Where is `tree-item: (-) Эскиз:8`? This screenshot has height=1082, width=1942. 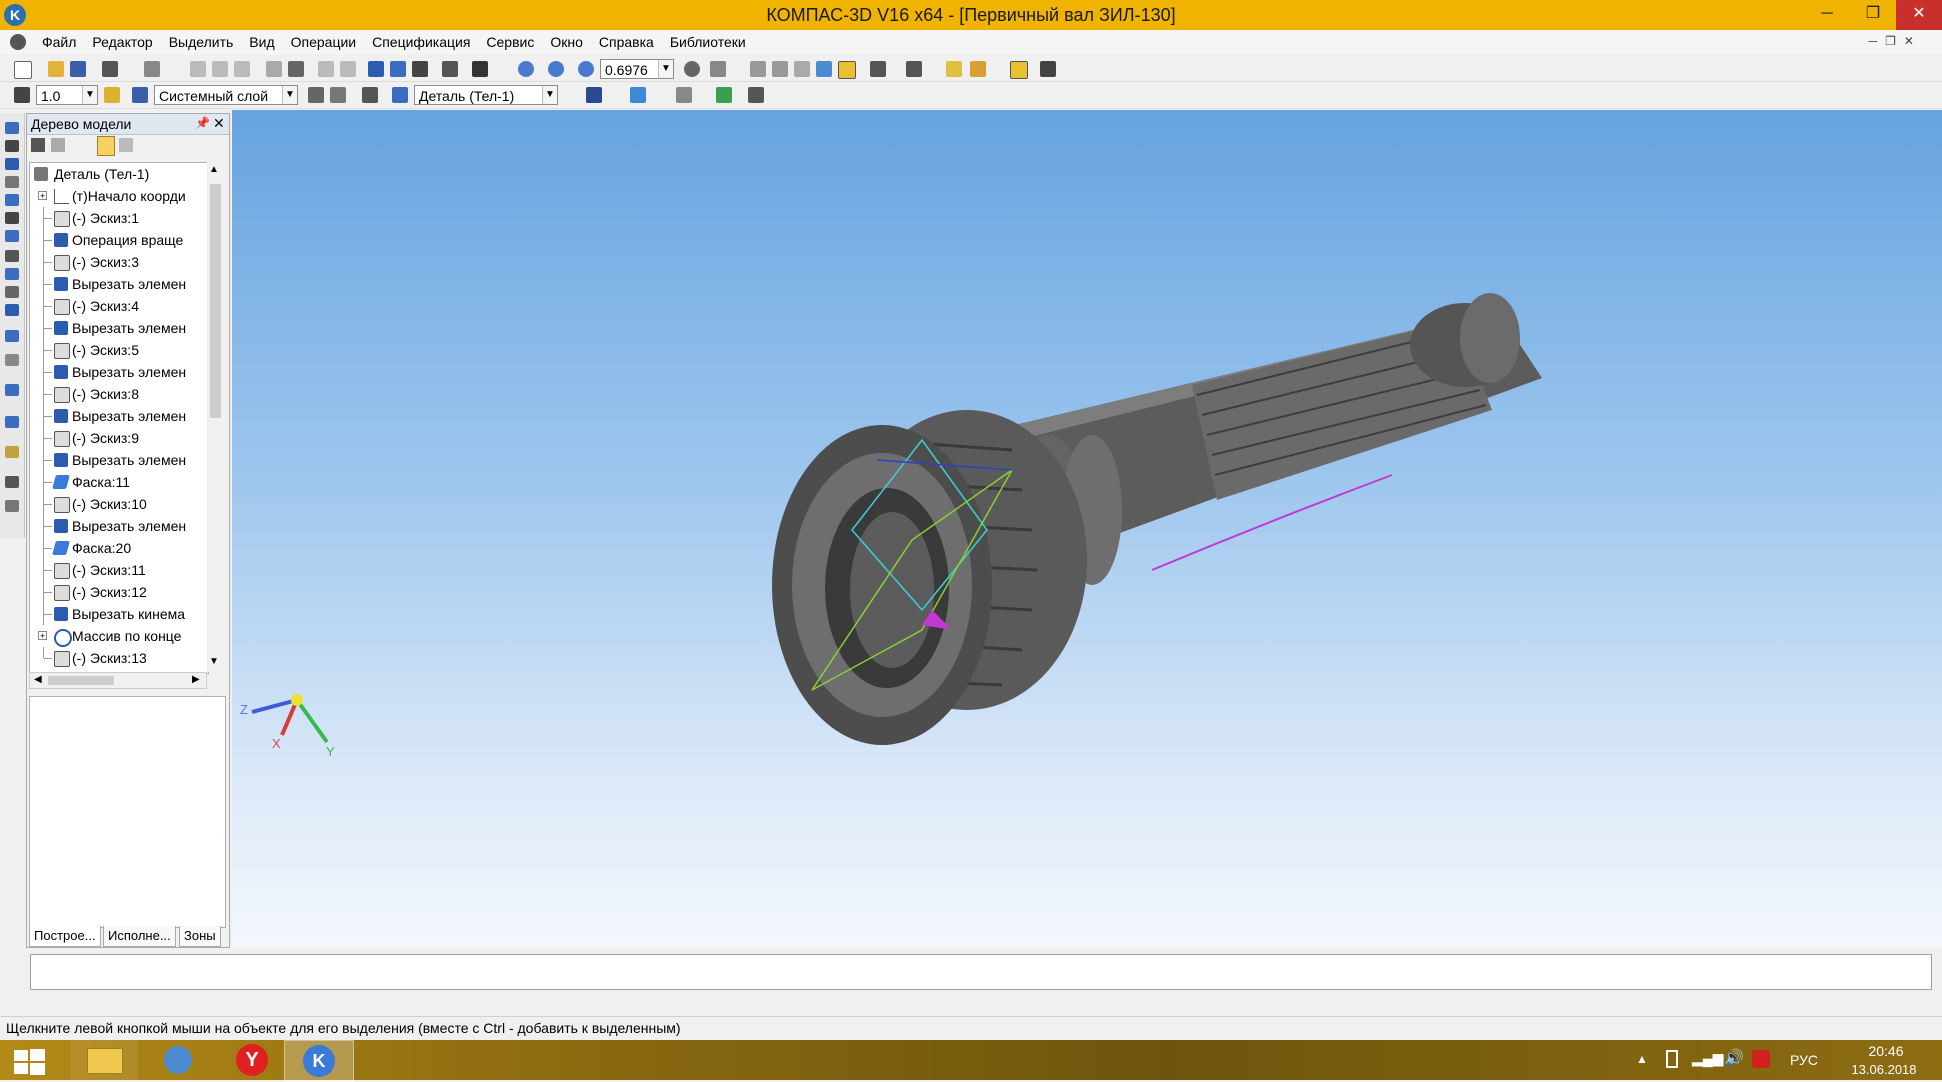 tree-item: (-) Эскиз:8 is located at coordinates (119, 394).